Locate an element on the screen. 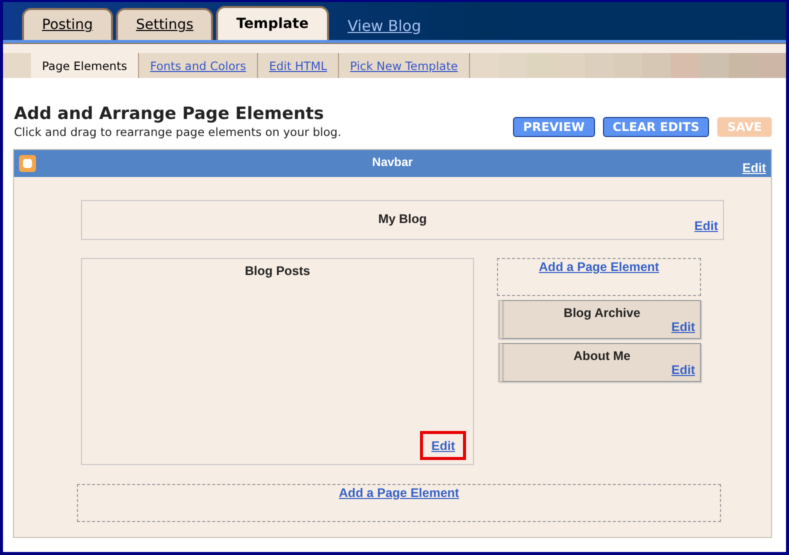 The image size is (789, 555). tab: Posting is located at coordinates (67, 24).